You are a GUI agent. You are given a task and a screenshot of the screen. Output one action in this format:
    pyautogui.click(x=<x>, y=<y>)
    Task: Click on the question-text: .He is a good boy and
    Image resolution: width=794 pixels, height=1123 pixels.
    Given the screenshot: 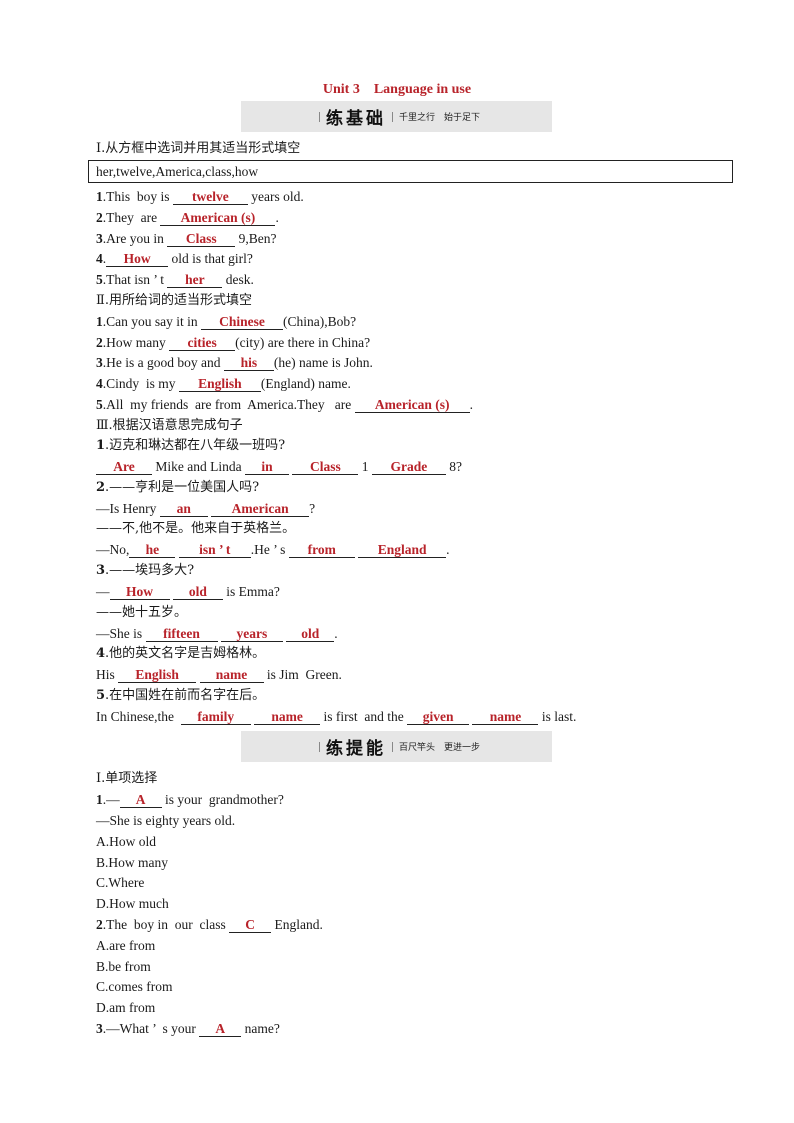 What is the action you would take?
    pyautogui.click(x=163, y=362)
    